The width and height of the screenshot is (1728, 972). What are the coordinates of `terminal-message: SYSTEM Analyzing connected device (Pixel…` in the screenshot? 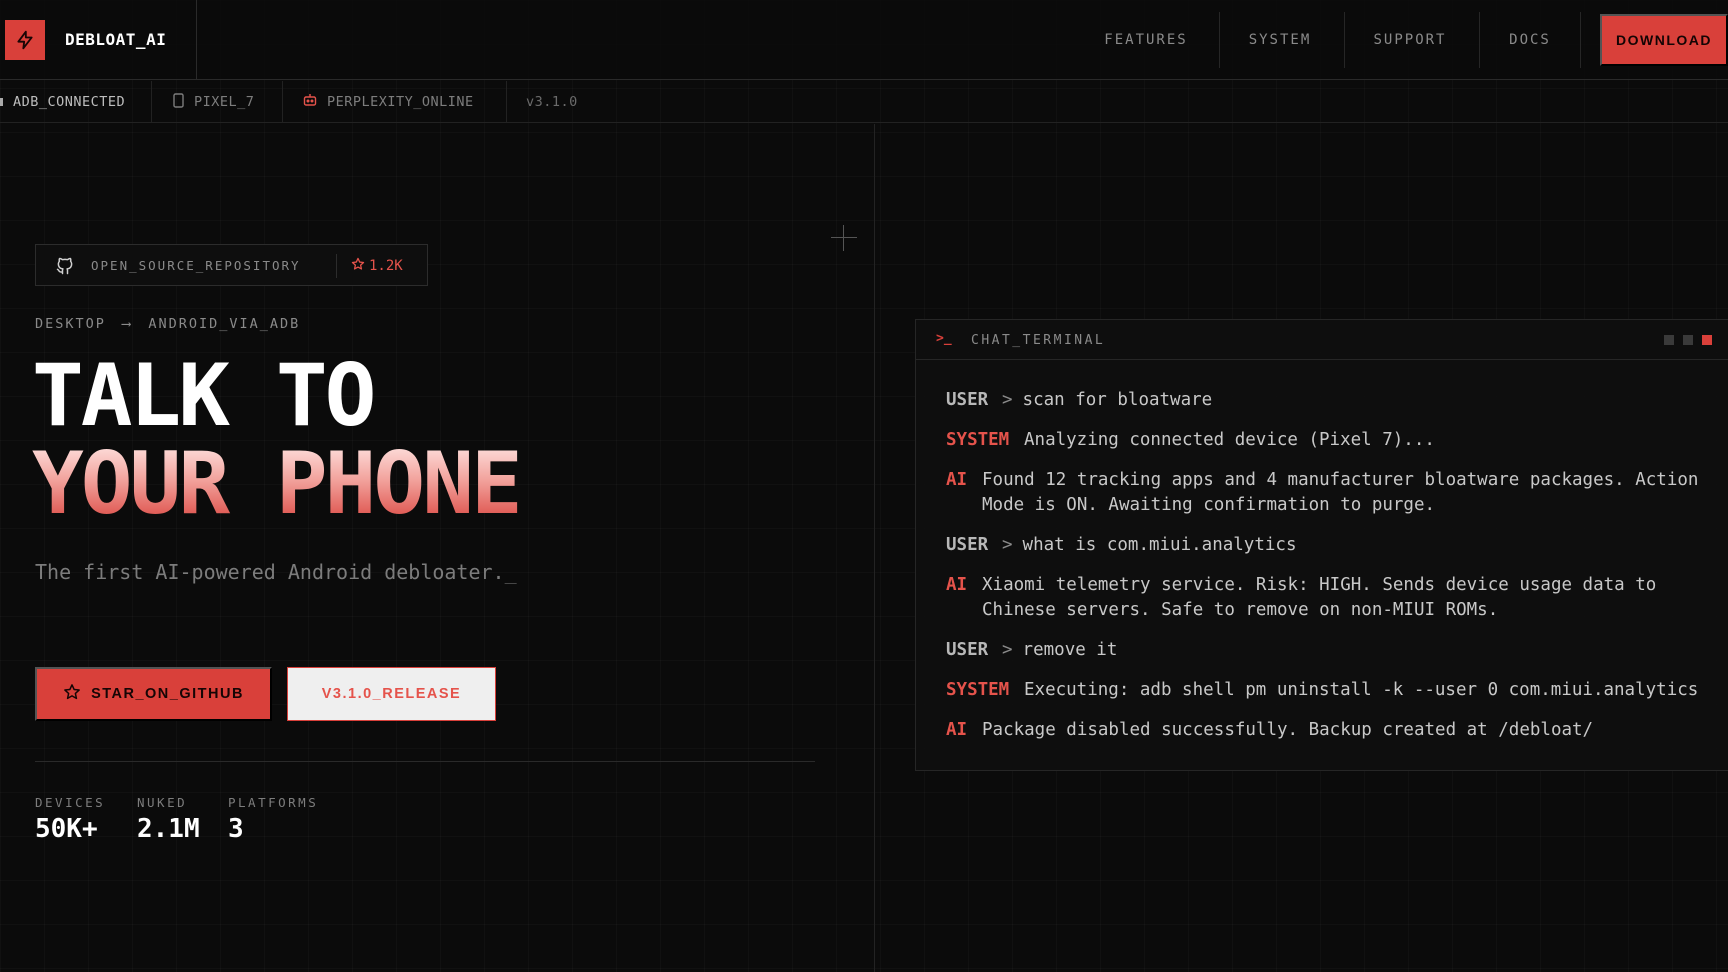 It's located at (1331, 440).